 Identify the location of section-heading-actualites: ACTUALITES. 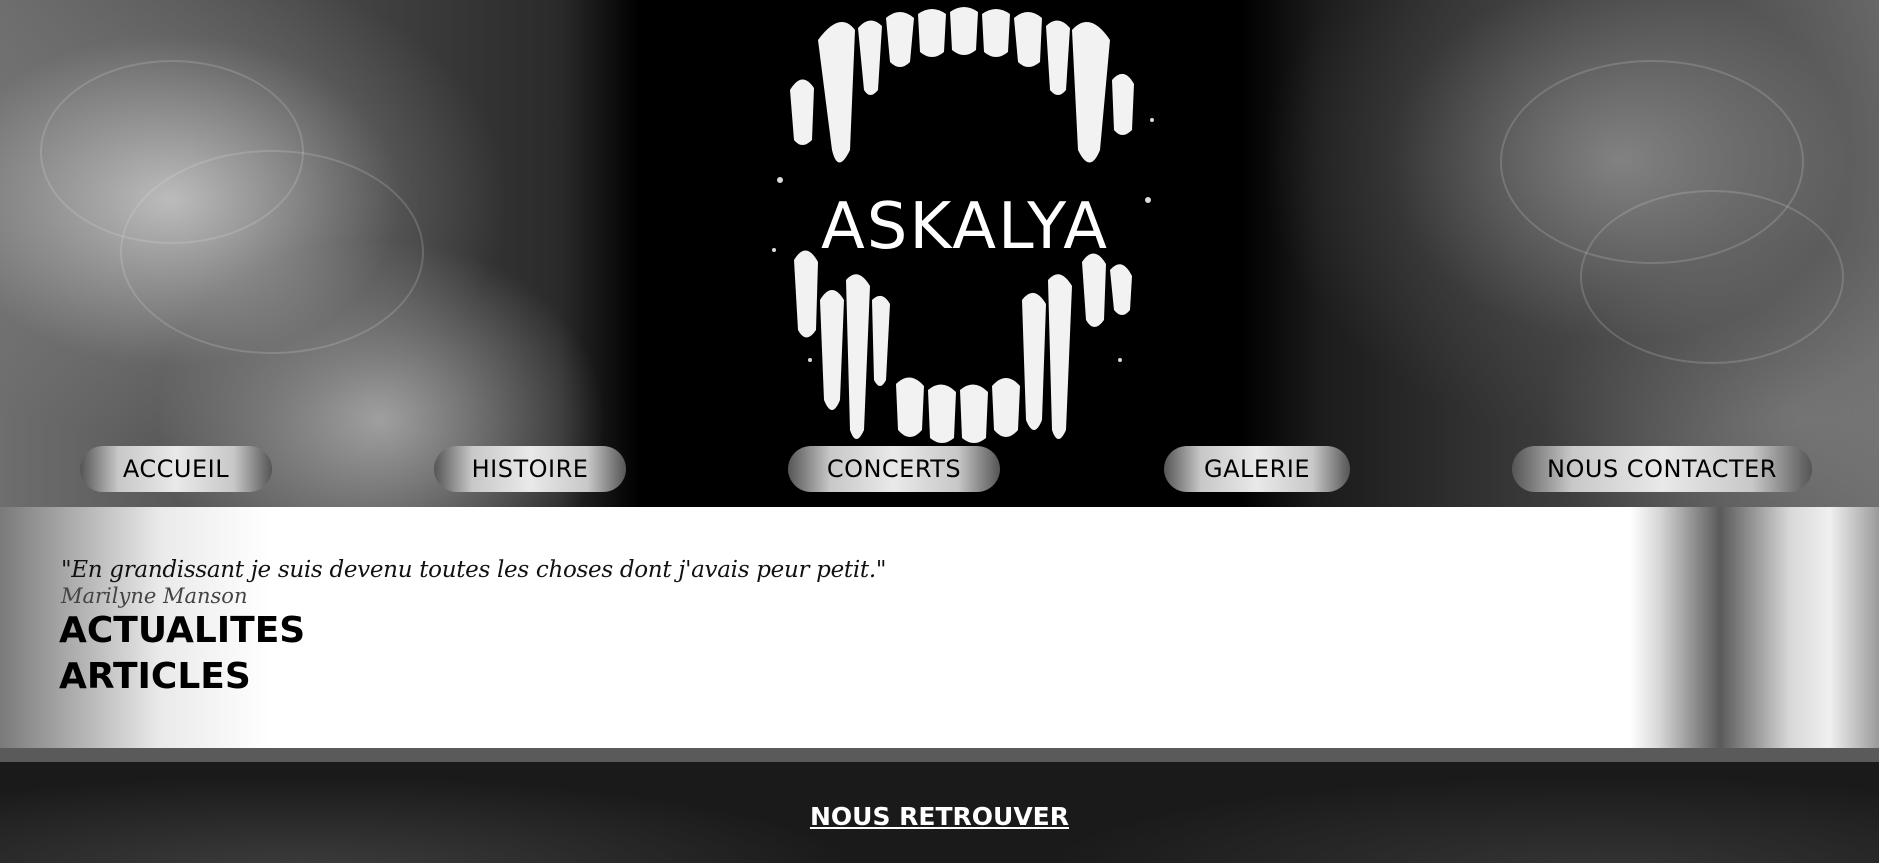
(182, 630).